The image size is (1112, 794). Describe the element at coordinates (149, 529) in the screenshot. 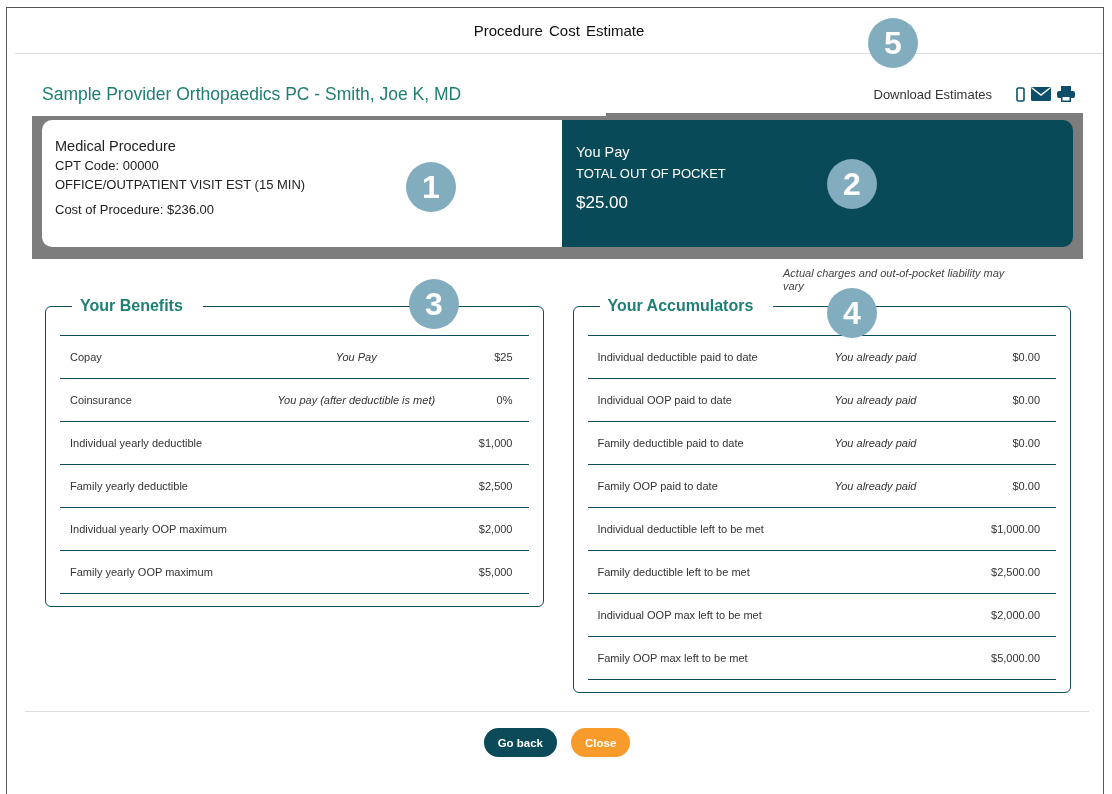

I see `row-label: Individual yearly OOP maximum` at that location.